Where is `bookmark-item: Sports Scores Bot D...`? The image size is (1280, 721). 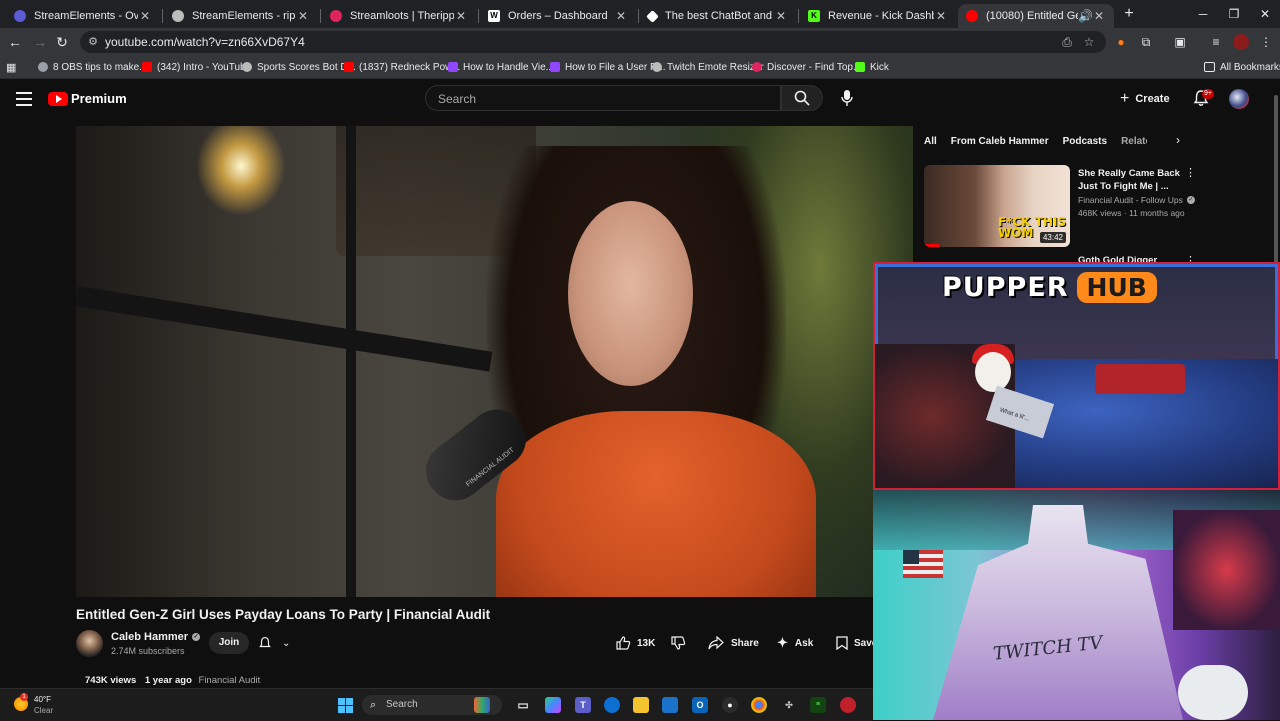 bookmark-item: Sports Scores Bot D... is located at coordinates (299, 67).